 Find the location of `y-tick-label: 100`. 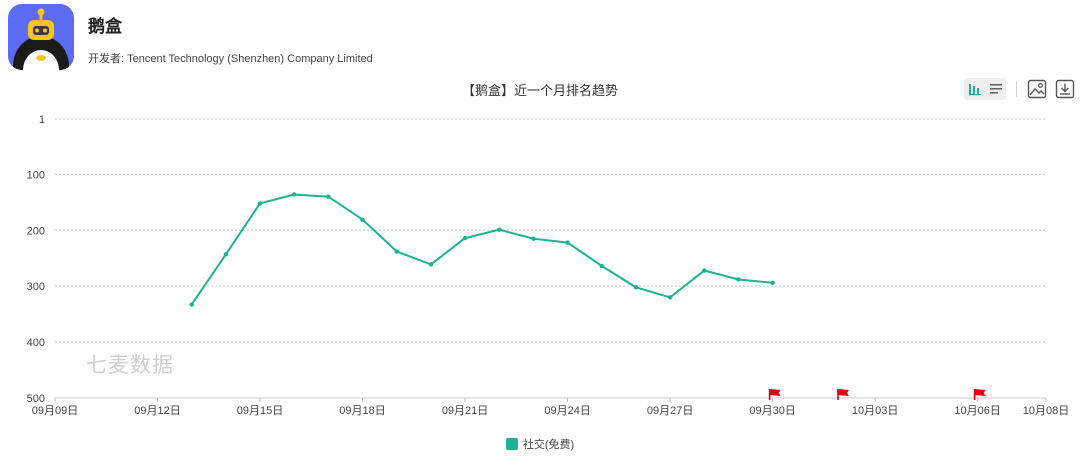

y-tick-label: 100 is located at coordinates (36, 175).